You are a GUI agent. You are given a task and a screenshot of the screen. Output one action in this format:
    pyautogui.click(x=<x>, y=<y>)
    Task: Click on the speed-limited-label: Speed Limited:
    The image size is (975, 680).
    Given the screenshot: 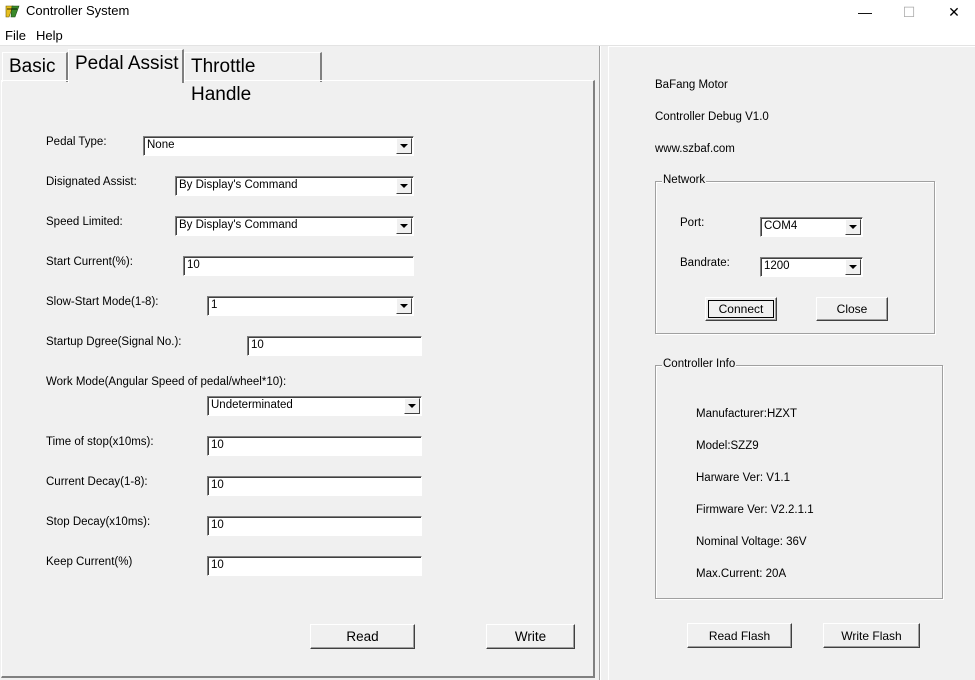 What is the action you would take?
    pyautogui.click(x=84, y=222)
    